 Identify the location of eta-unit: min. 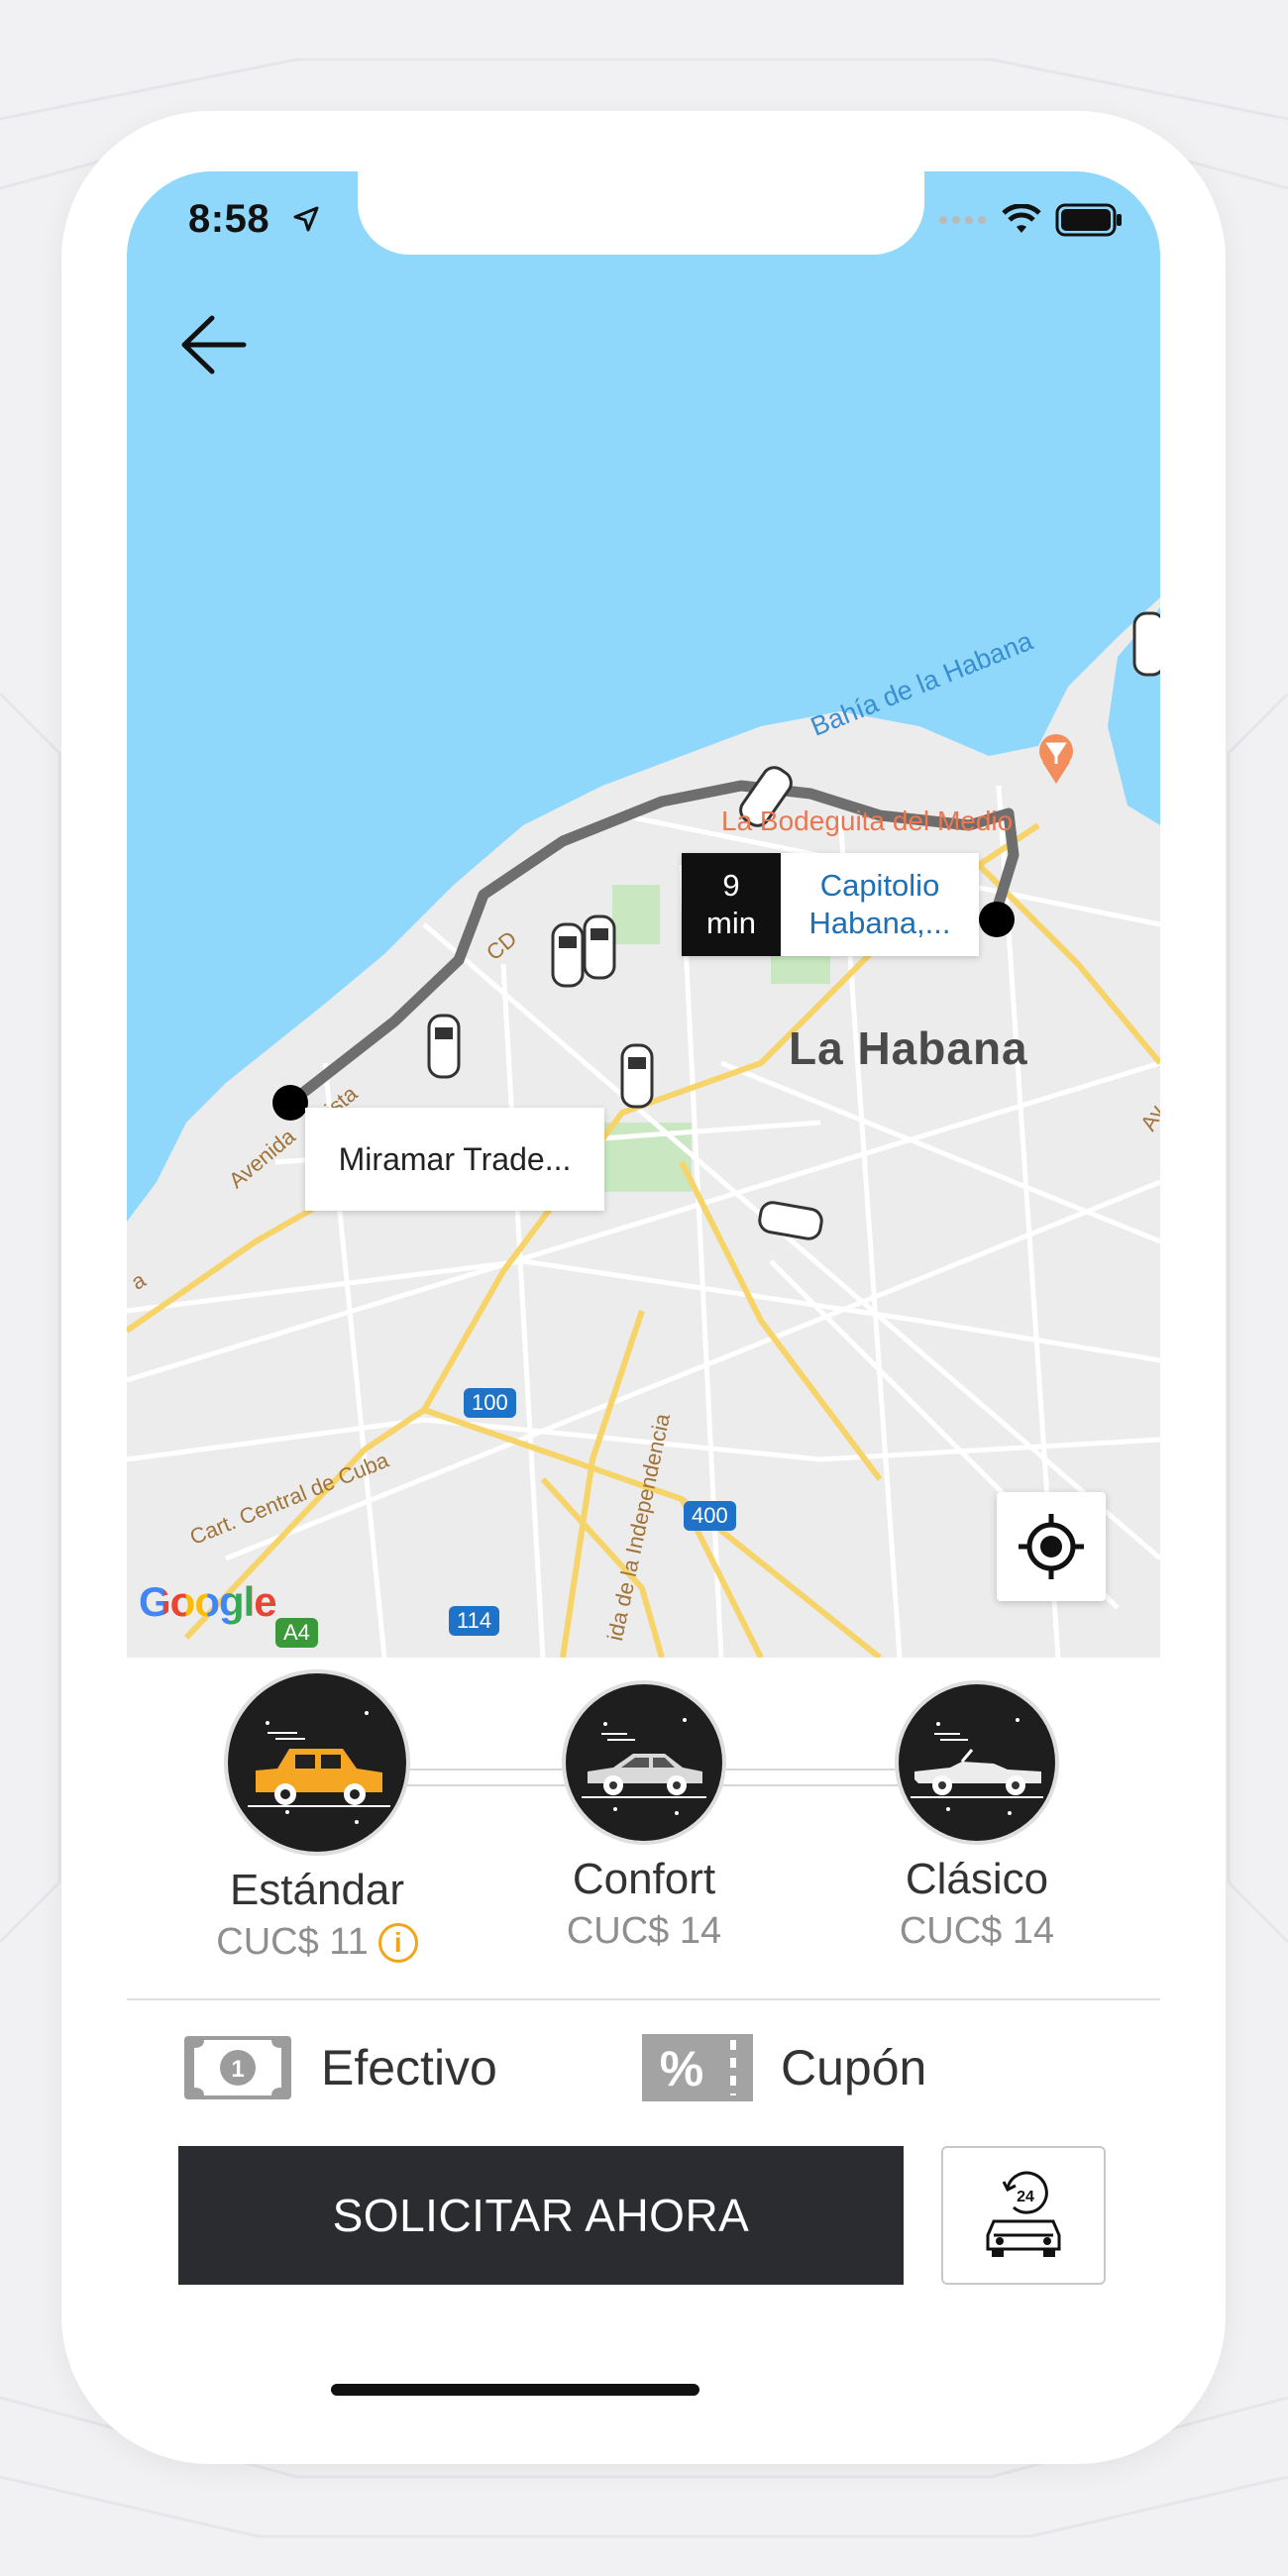
(731, 923).